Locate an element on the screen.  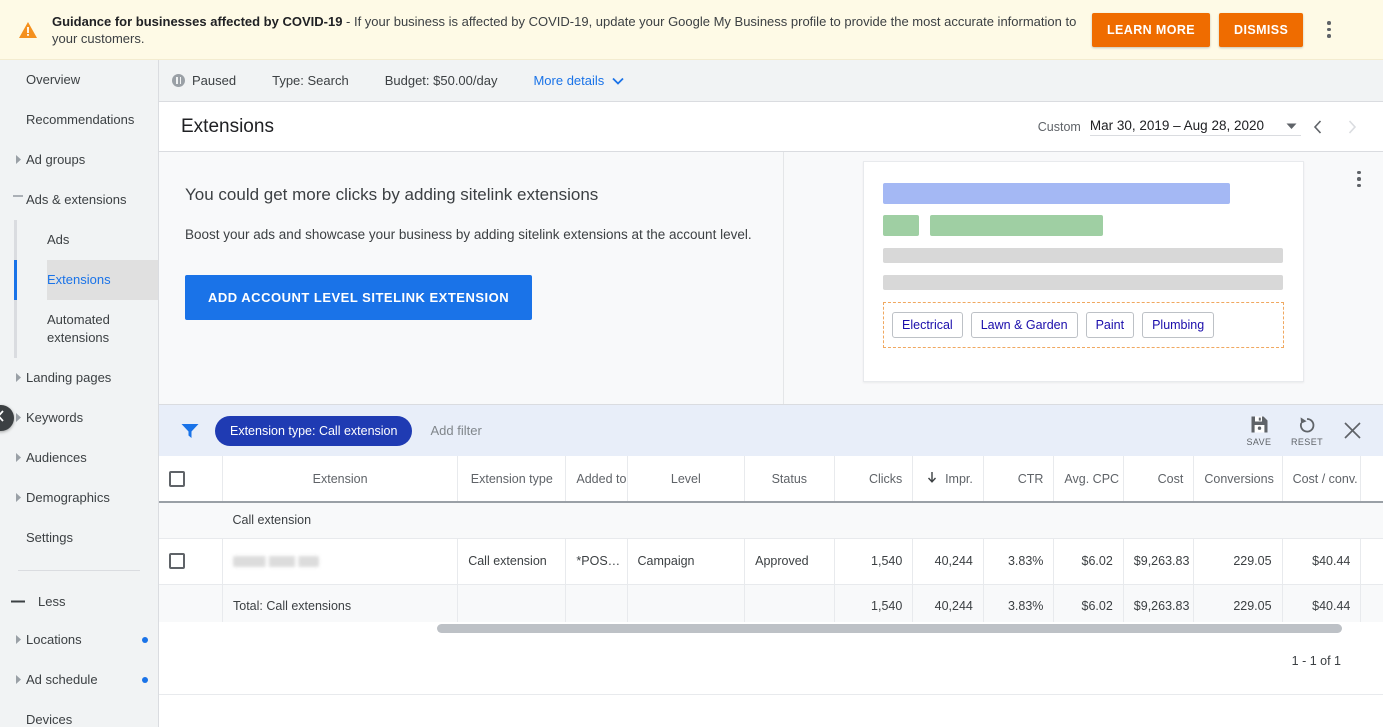
sidebar-item-settings: Settings is located at coordinates (79, 538).